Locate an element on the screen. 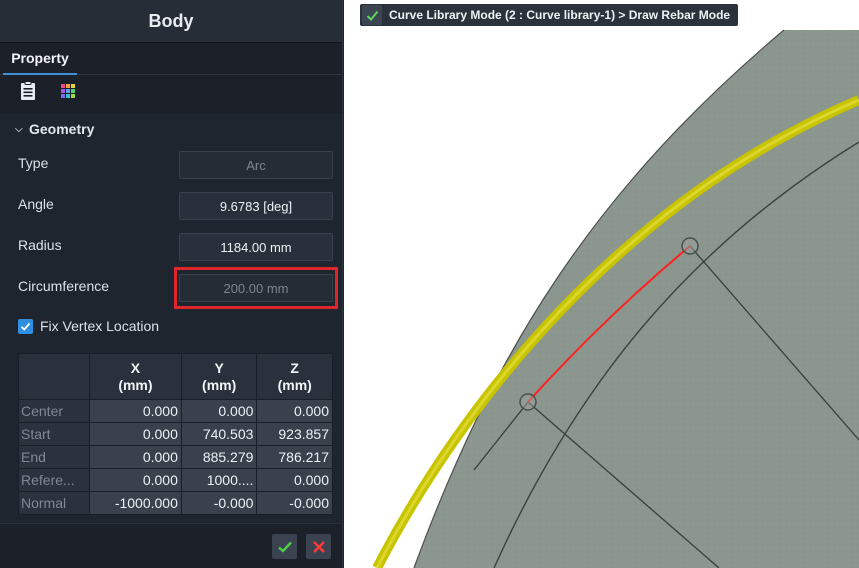 Image resolution: width=859 pixels, height=568 pixels. panel-title: Body is located at coordinates (171, 21).